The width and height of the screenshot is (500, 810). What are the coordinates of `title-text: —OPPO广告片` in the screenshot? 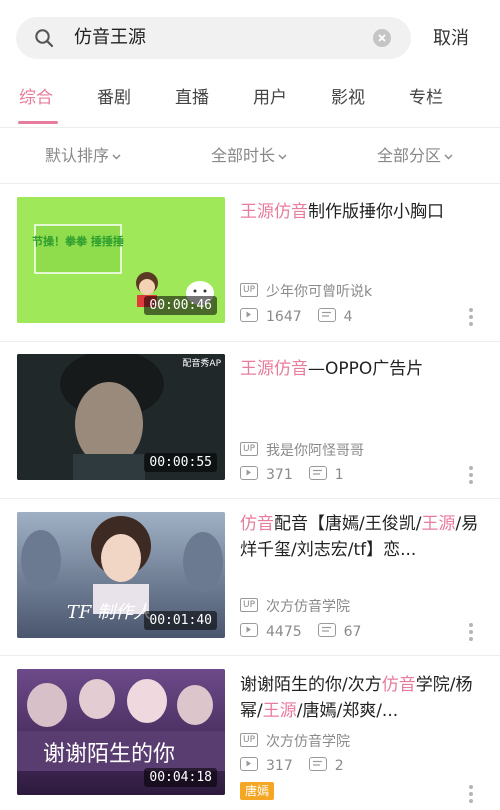 It's located at (366, 369).